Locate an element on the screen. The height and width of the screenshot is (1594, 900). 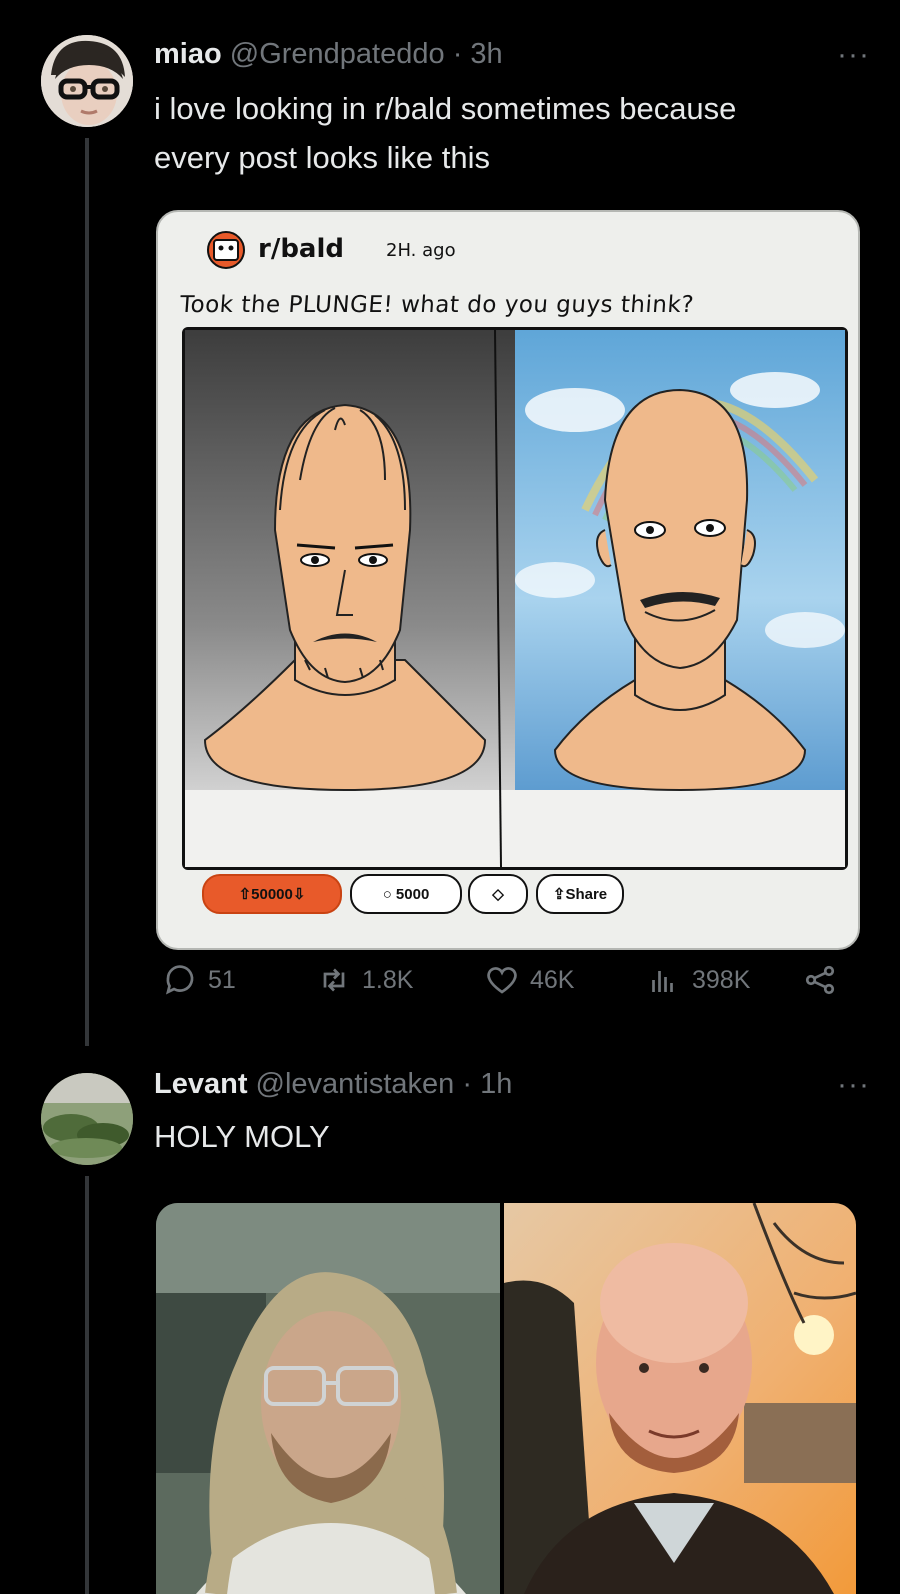
user-avatar-miao is located at coordinates (87, 81).